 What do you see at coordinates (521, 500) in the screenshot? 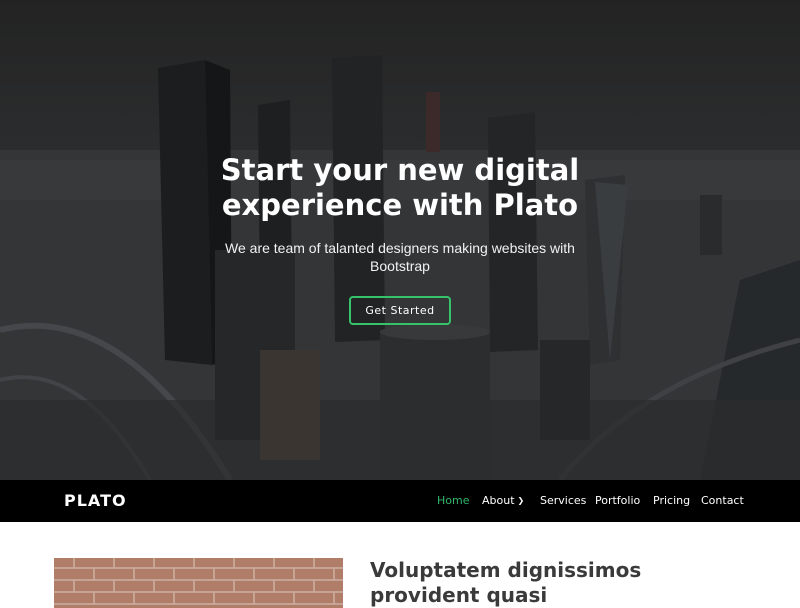
I see `chevron-down-icon: ❯` at bounding box center [521, 500].